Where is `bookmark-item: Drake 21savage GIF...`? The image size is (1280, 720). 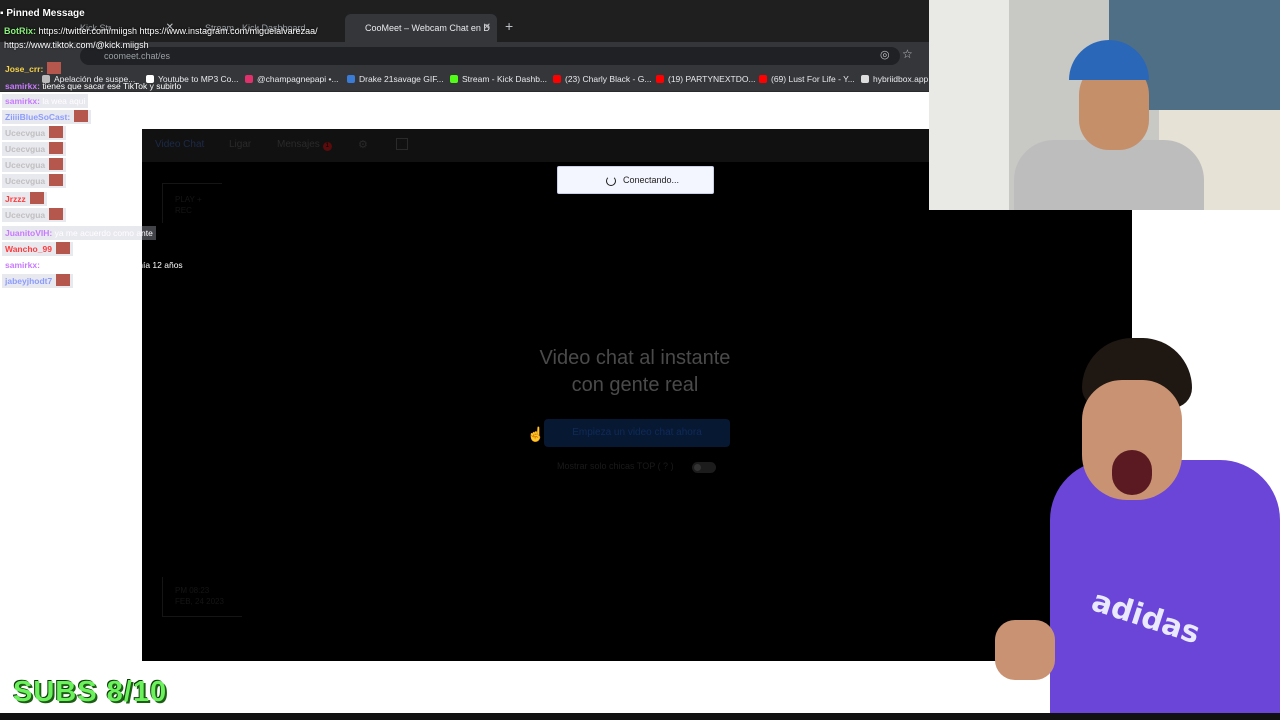 bookmark-item: Drake 21savage GIF... is located at coordinates (395, 79).